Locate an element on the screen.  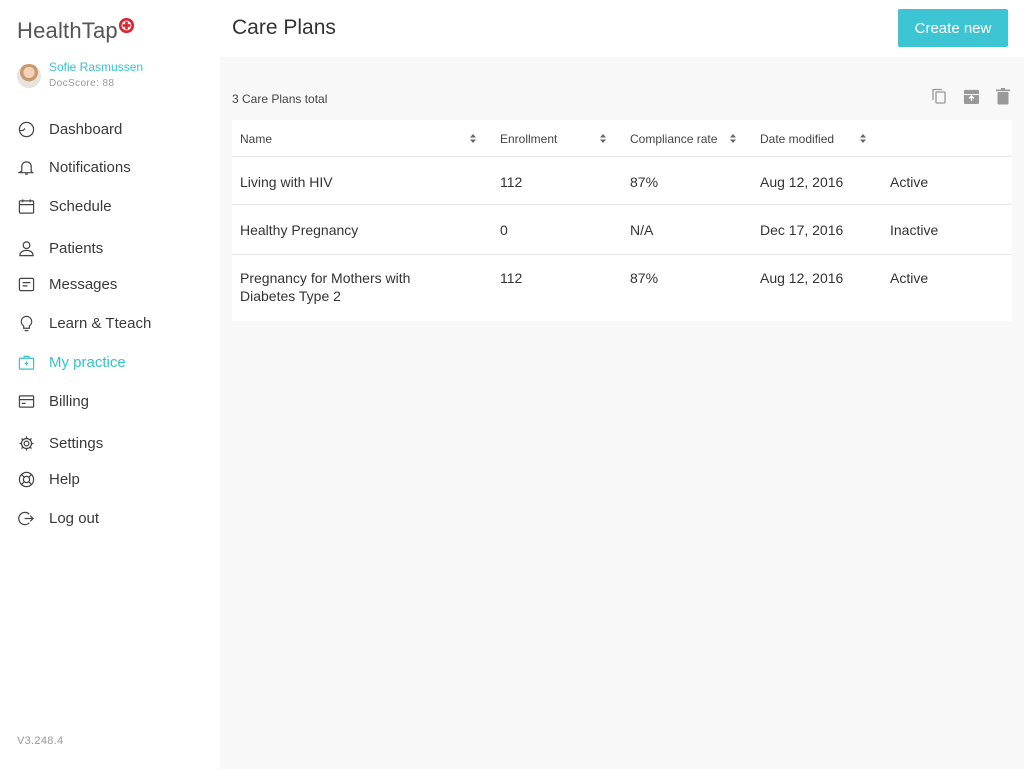
user-profile: Sofie Rasmussen DocScore: 88 is located at coordinates (80, 75).